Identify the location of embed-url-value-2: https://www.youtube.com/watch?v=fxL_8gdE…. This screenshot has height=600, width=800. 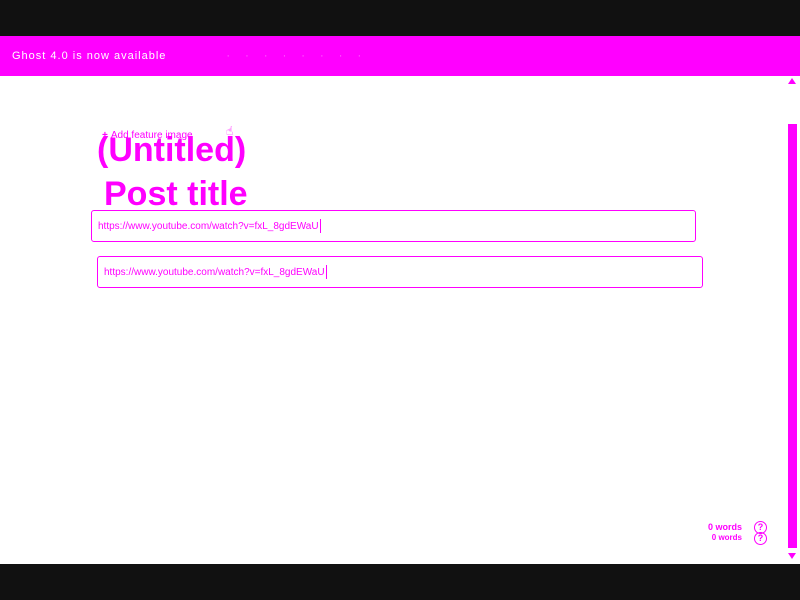
(214, 272).